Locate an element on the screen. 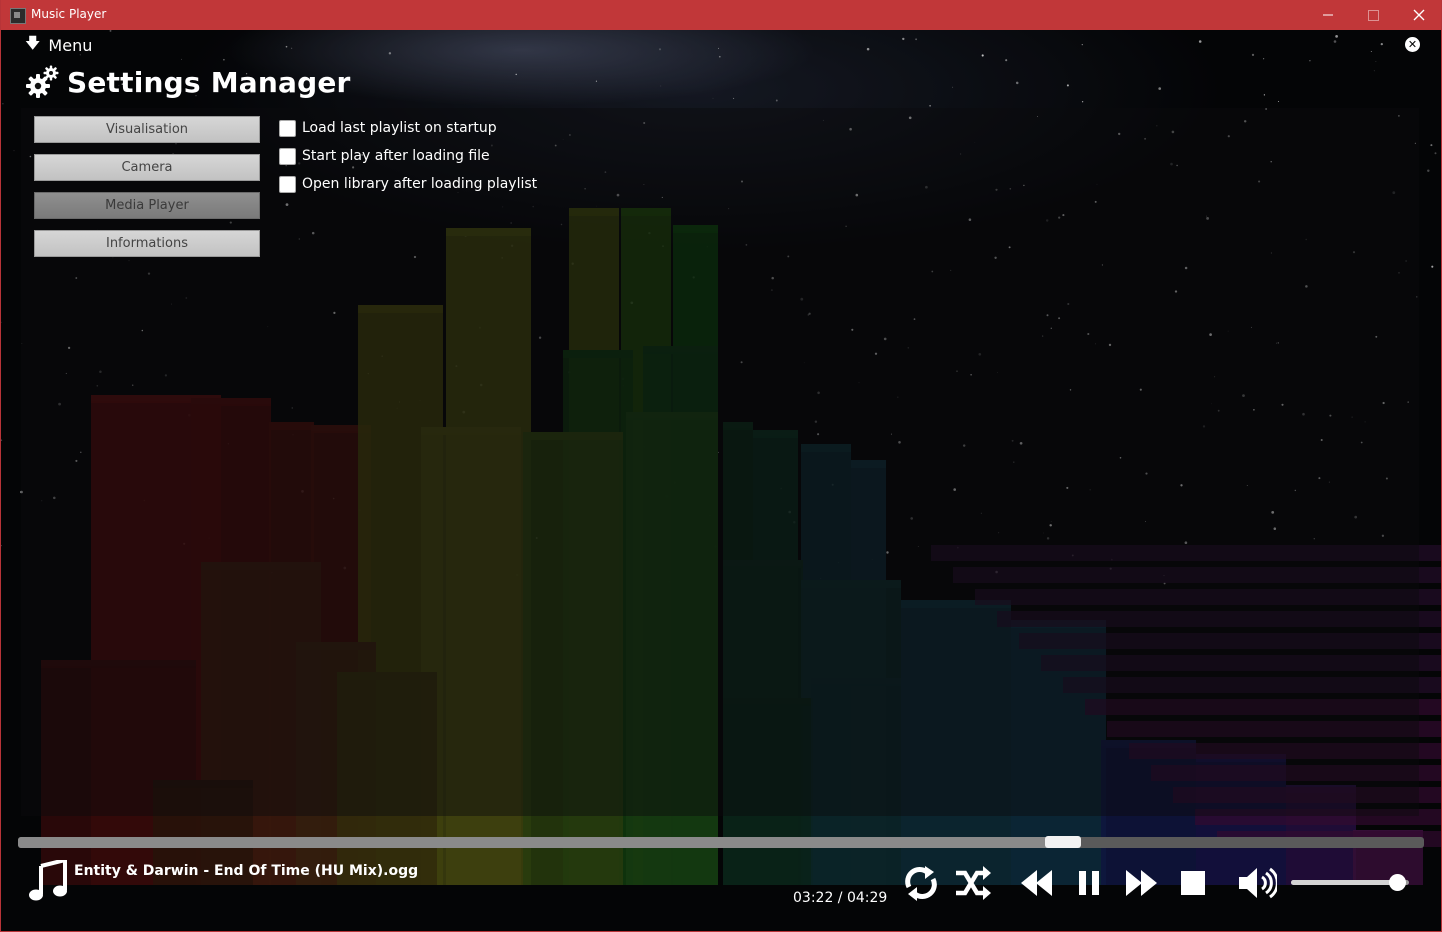 Image resolution: width=1442 pixels, height=932 pixels. rewind-button is located at coordinates (1037, 883).